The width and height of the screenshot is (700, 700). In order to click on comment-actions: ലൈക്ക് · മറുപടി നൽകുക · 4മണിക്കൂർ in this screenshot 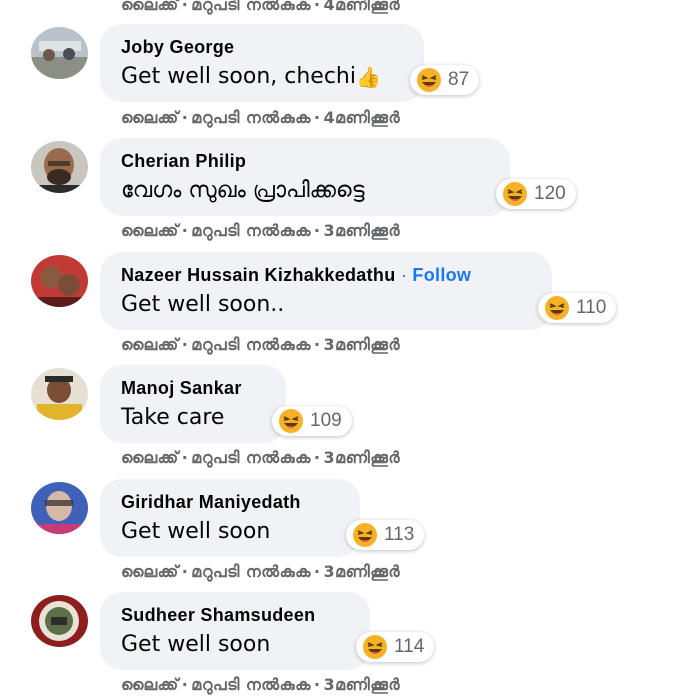, I will do `click(260, 118)`.